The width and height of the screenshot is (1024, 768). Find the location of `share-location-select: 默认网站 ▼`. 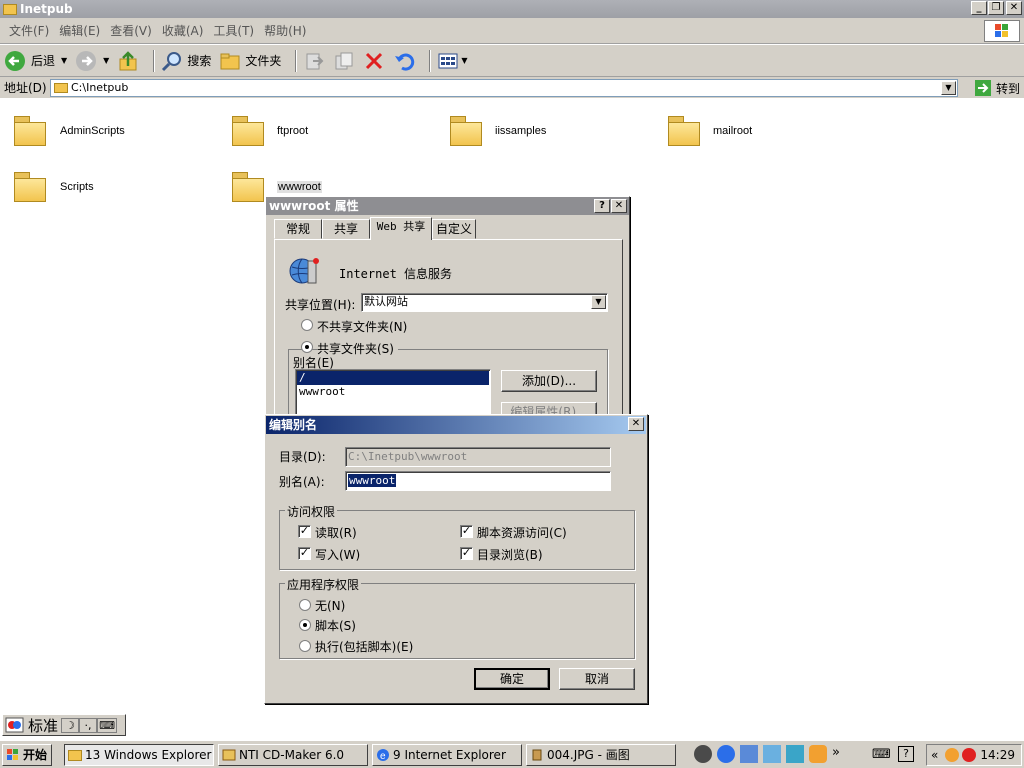

share-location-select: 默认网站 ▼ is located at coordinates (484, 302).